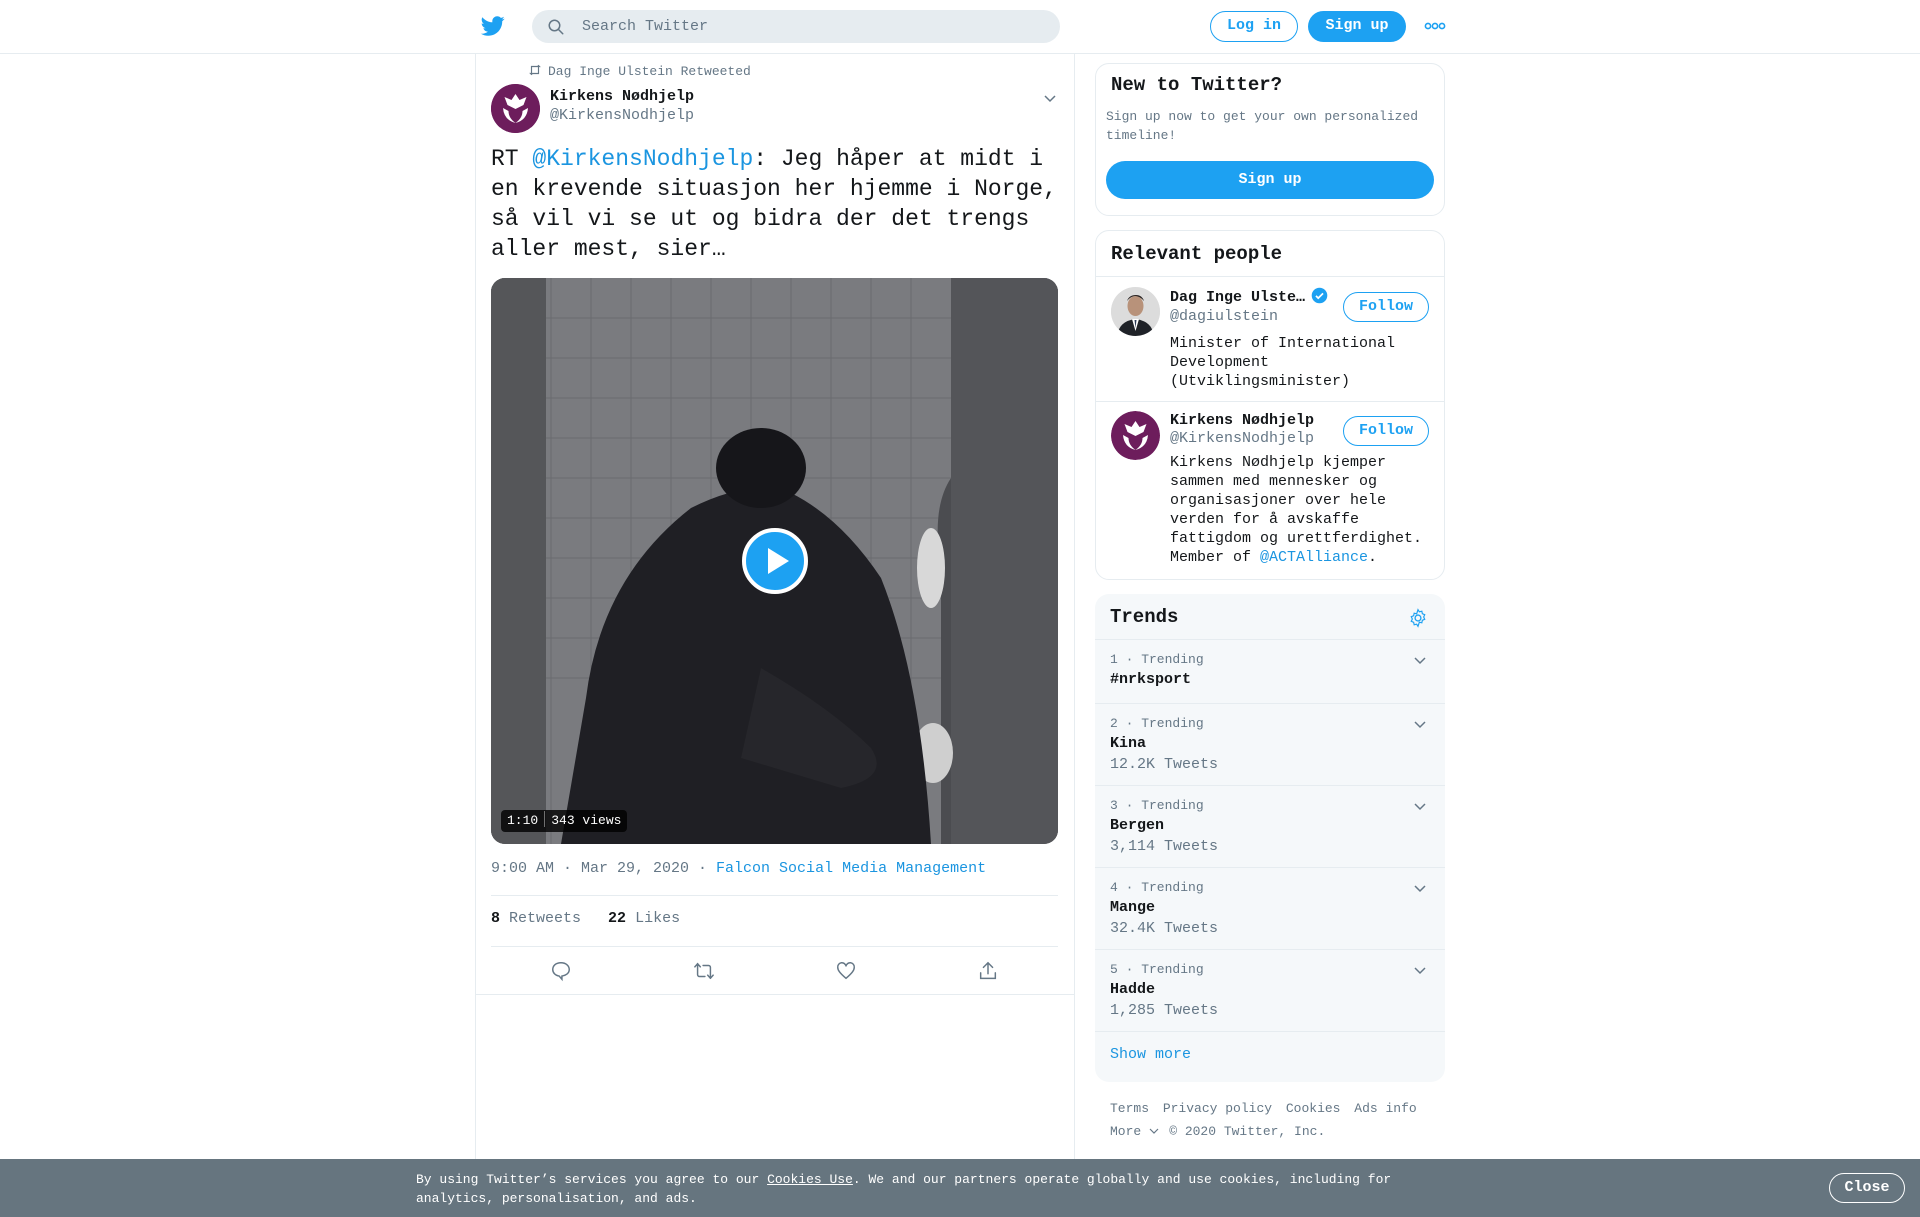  What do you see at coordinates (1242, 438) in the screenshot?
I see `person-handle: @KirkensNodhjelp` at bounding box center [1242, 438].